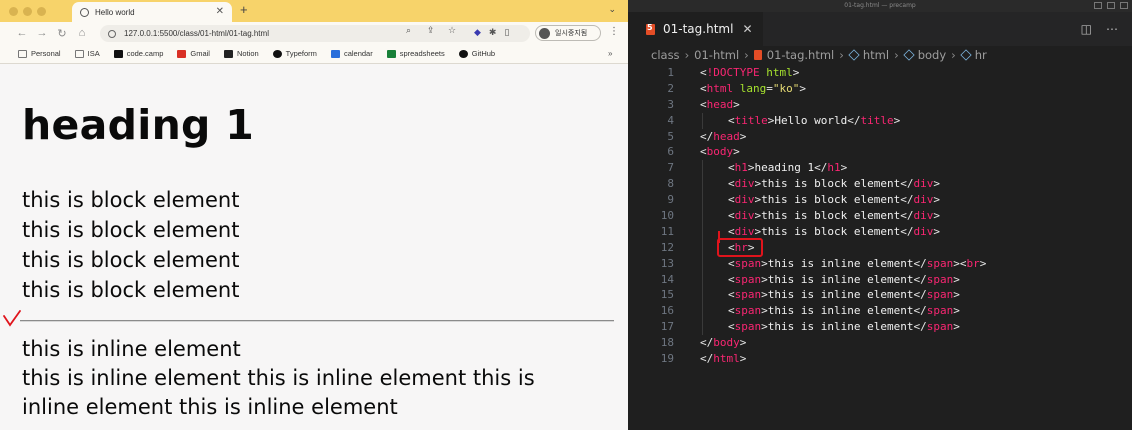  I want to click on code-line: 19 </html>, so click(880, 359).